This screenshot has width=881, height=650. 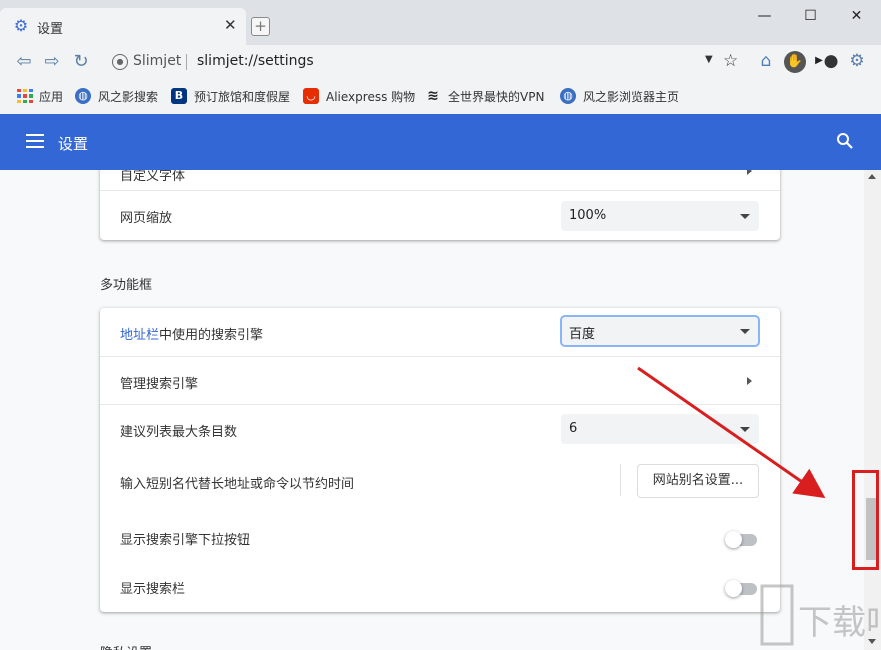 What do you see at coordinates (186, 62) in the screenshot?
I see `address-separator` at bounding box center [186, 62].